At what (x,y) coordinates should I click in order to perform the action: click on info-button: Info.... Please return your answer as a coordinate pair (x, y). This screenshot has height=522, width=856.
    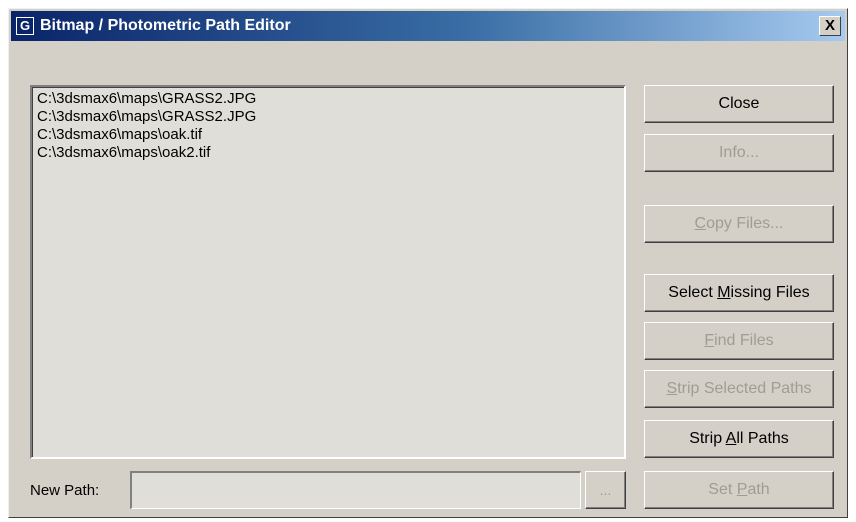
    Looking at the image, I should click on (739, 153).